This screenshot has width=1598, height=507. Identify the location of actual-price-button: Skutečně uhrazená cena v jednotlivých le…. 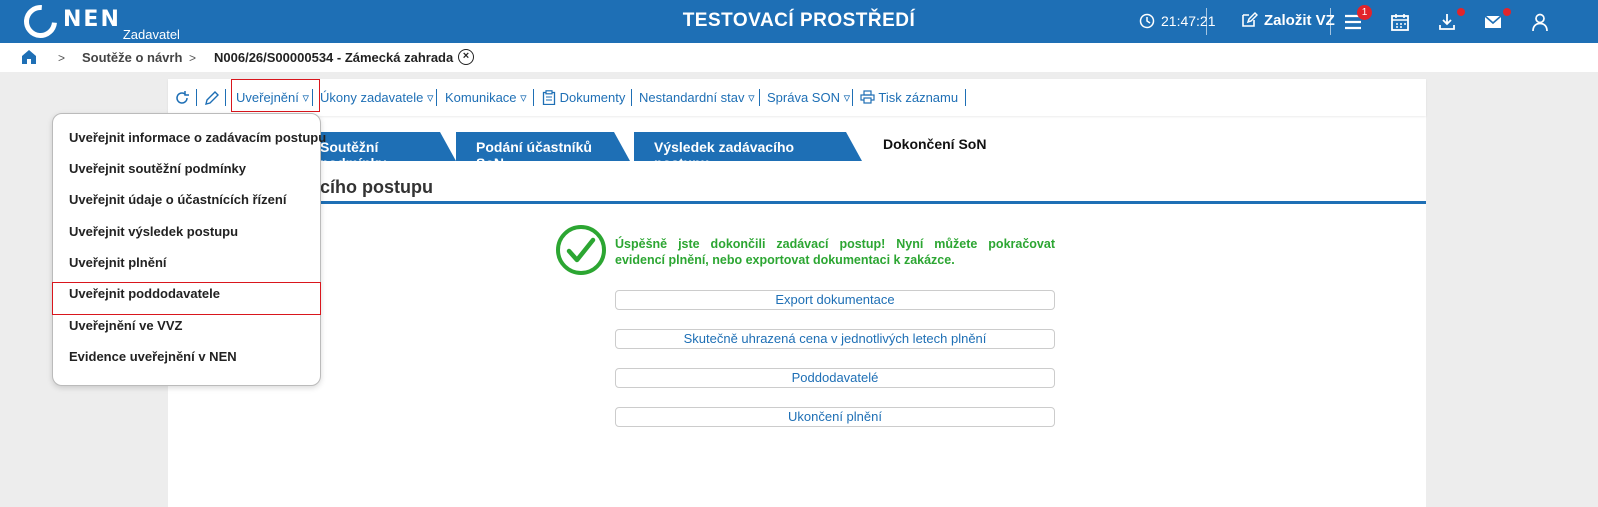
(835, 339).